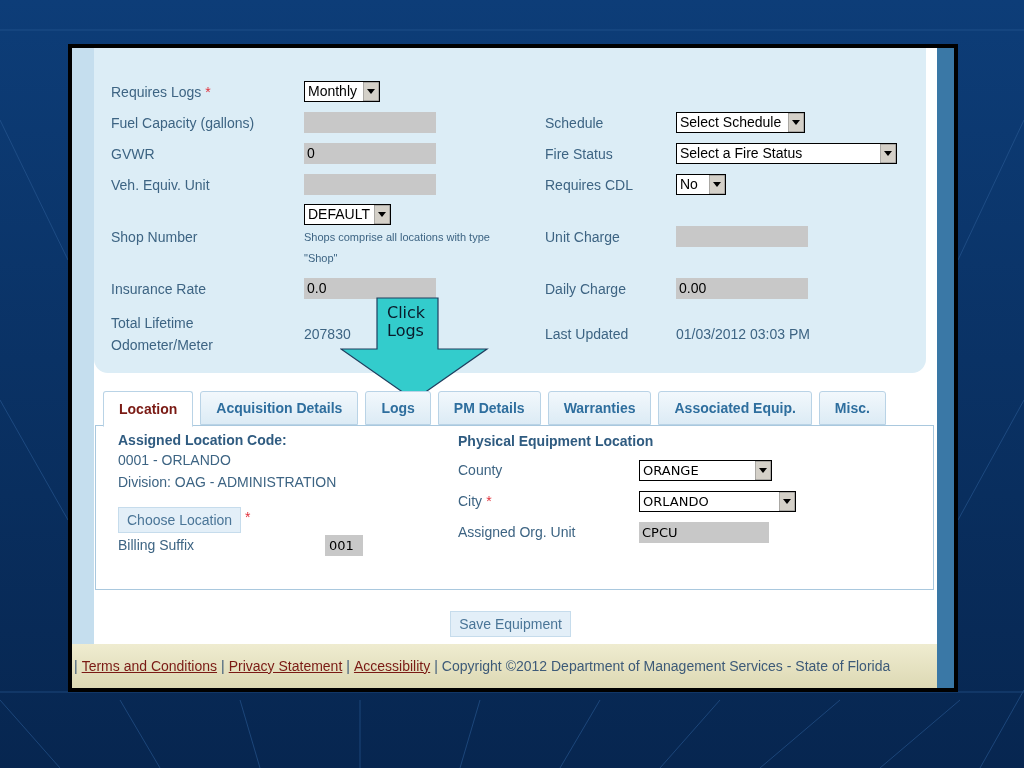 The image size is (1024, 768). Describe the element at coordinates (342, 91) in the screenshot. I see `dropdown: Monthly` at that location.